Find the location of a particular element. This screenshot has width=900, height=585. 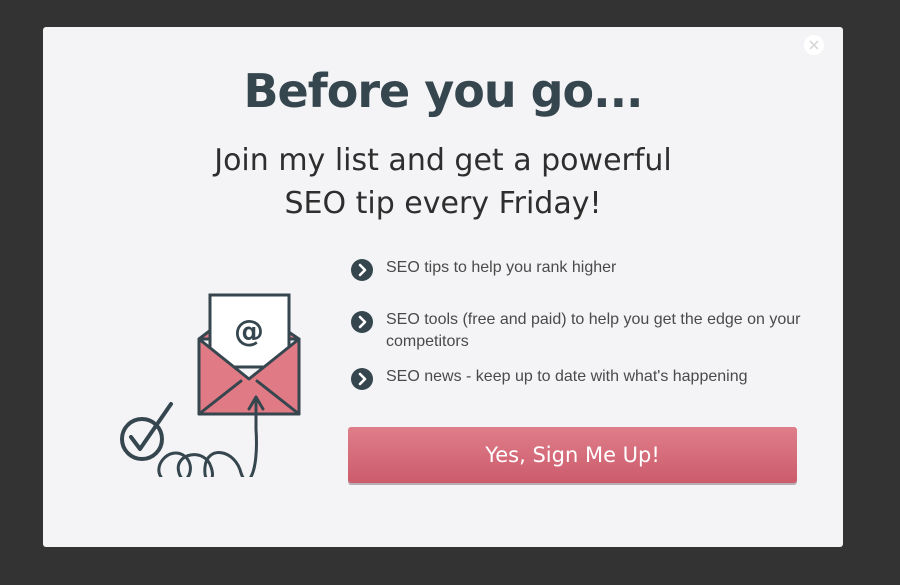

sign-up-button: Yes, Sign Me Up! is located at coordinates (572, 455).